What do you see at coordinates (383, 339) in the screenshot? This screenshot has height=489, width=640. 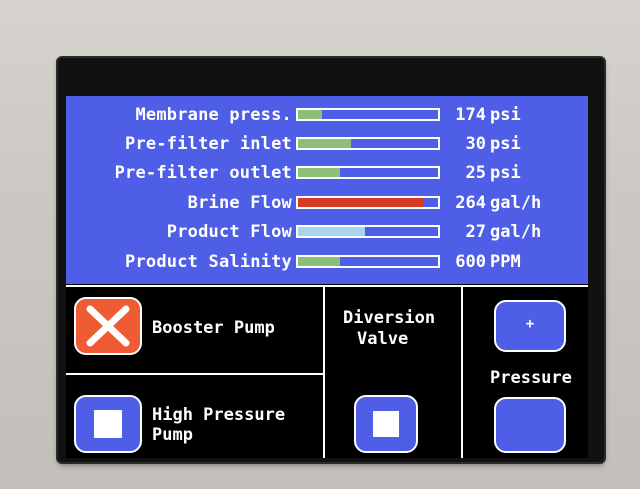 I see `diversion-valve-label-line2: Valve` at bounding box center [383, 339].